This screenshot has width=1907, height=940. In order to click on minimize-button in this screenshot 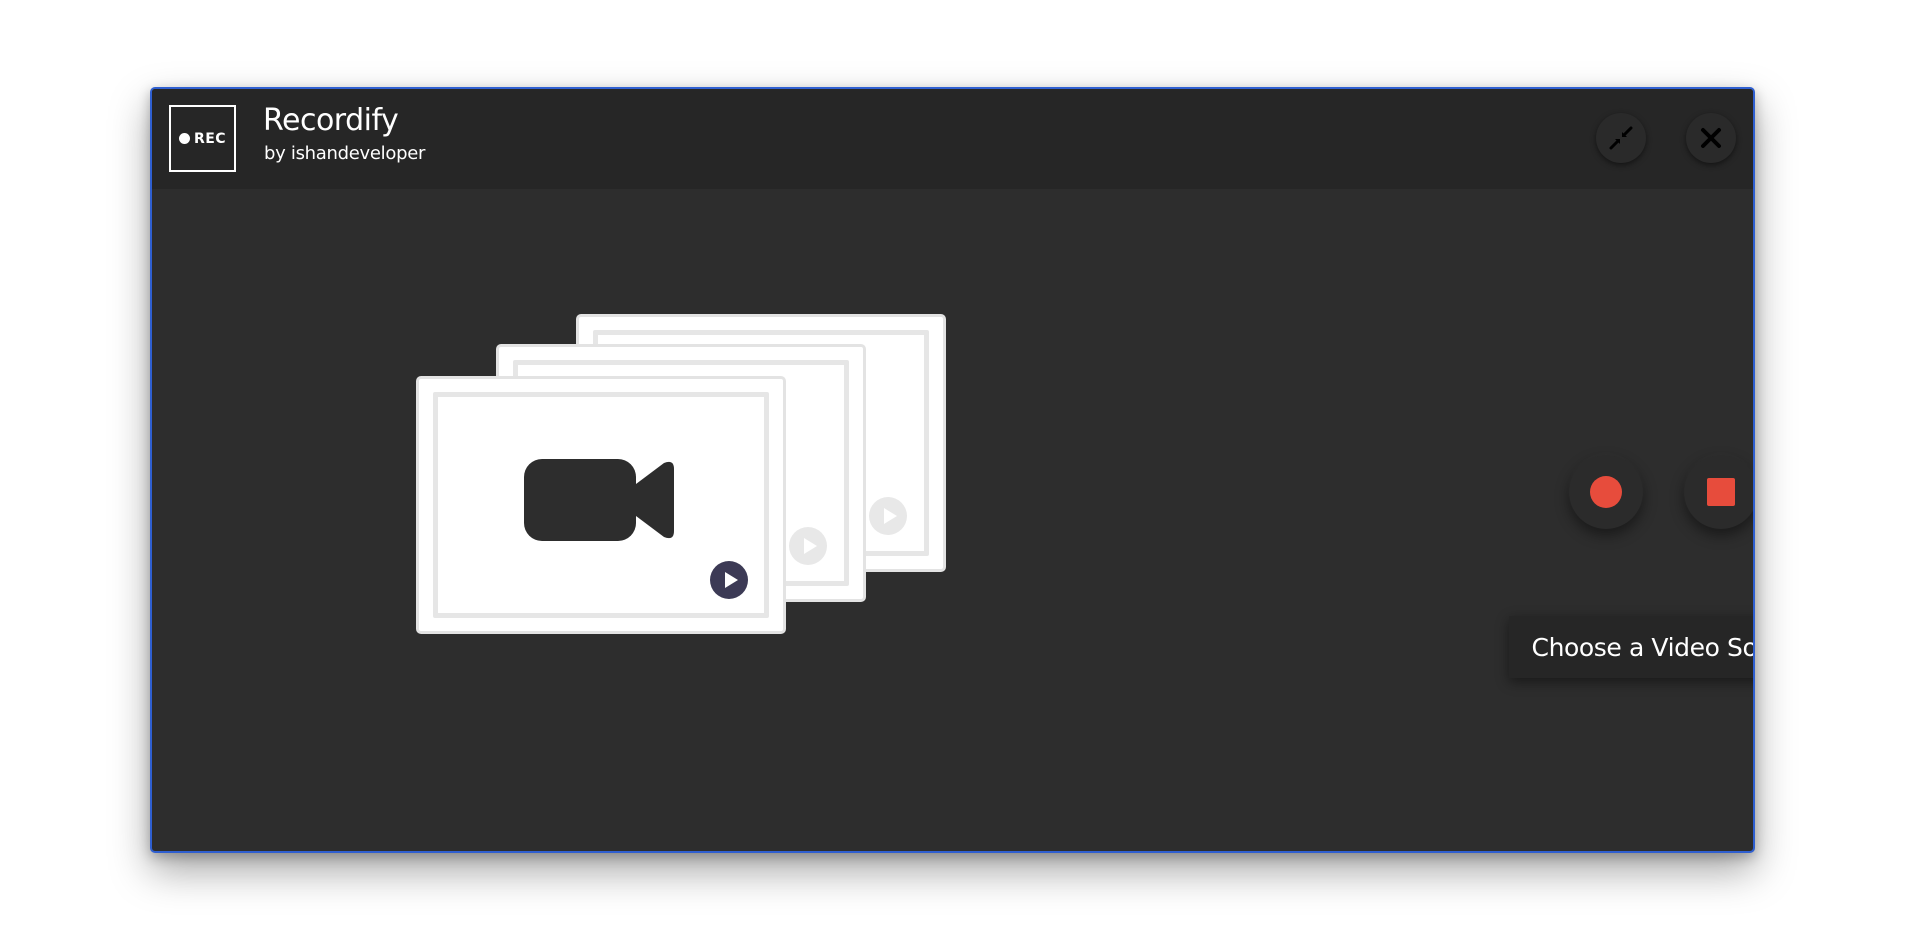, I will do `click(1621, 138)`.